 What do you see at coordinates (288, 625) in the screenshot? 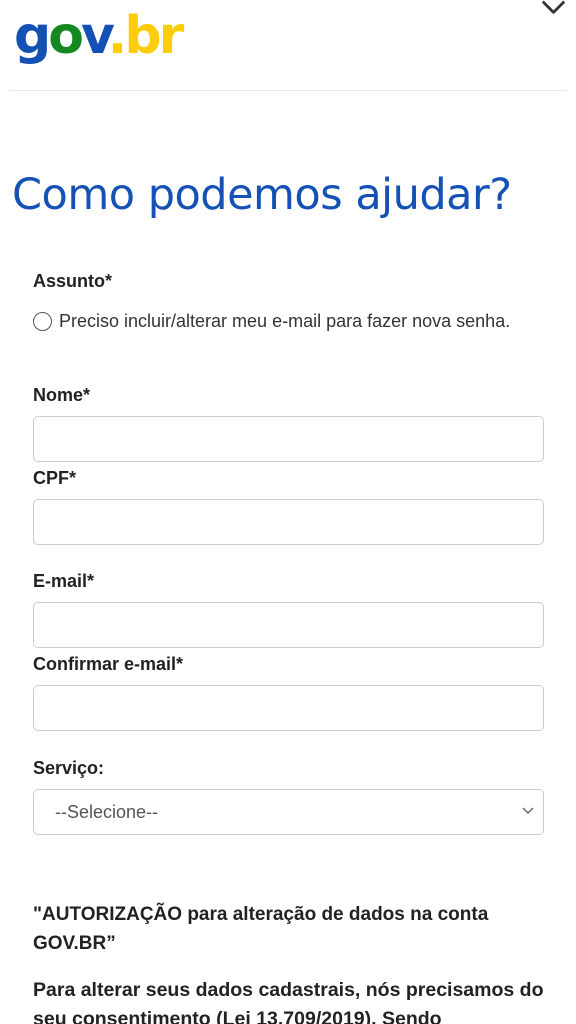
I see `email-input` at bounding box center [288, 625].